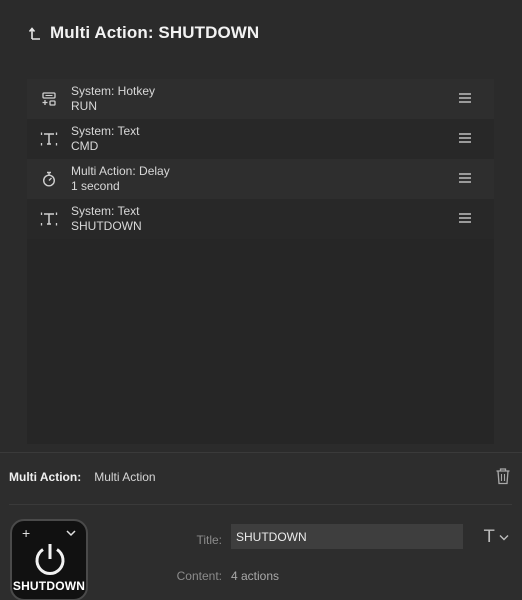 The height and width of the screenshot is (600, 522). Describe the element at coordinates (260, 179) in the screenshot. I see `action-row: Multi Action: Delay 1 second` at that location.